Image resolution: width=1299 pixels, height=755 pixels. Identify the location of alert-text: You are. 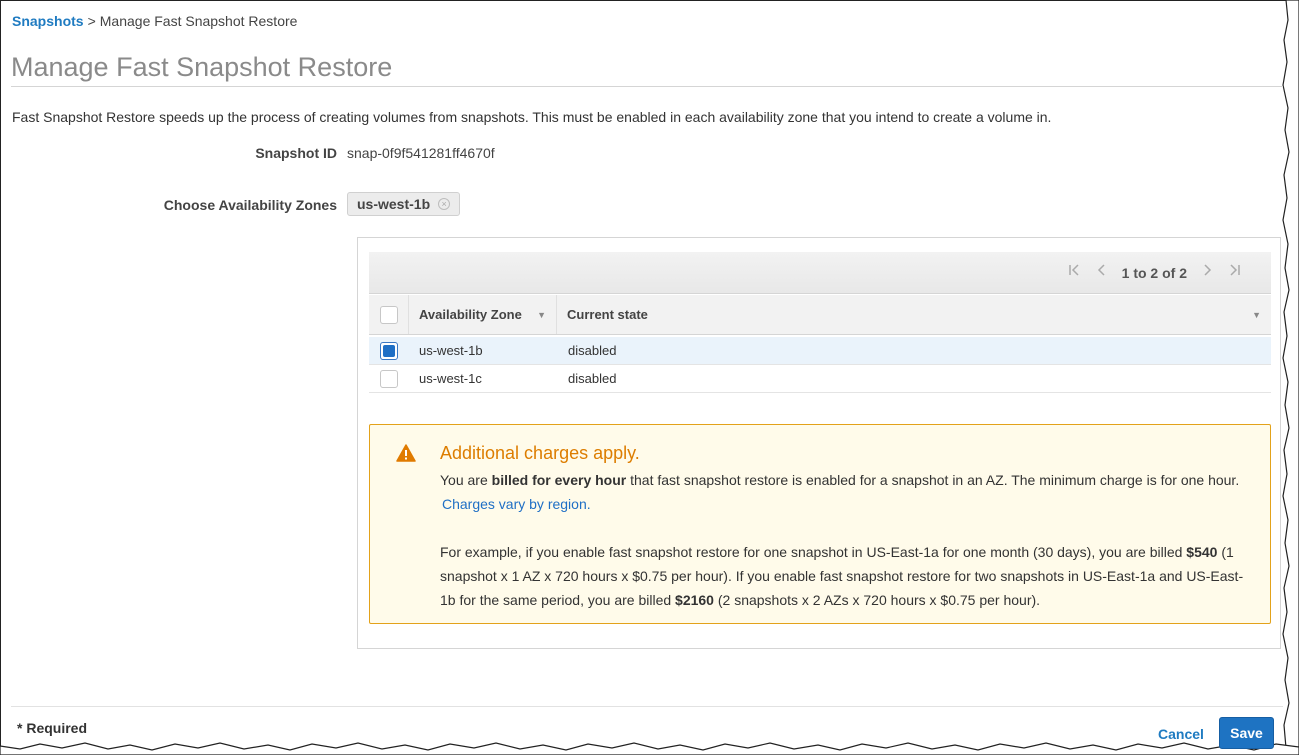
(466, 480).